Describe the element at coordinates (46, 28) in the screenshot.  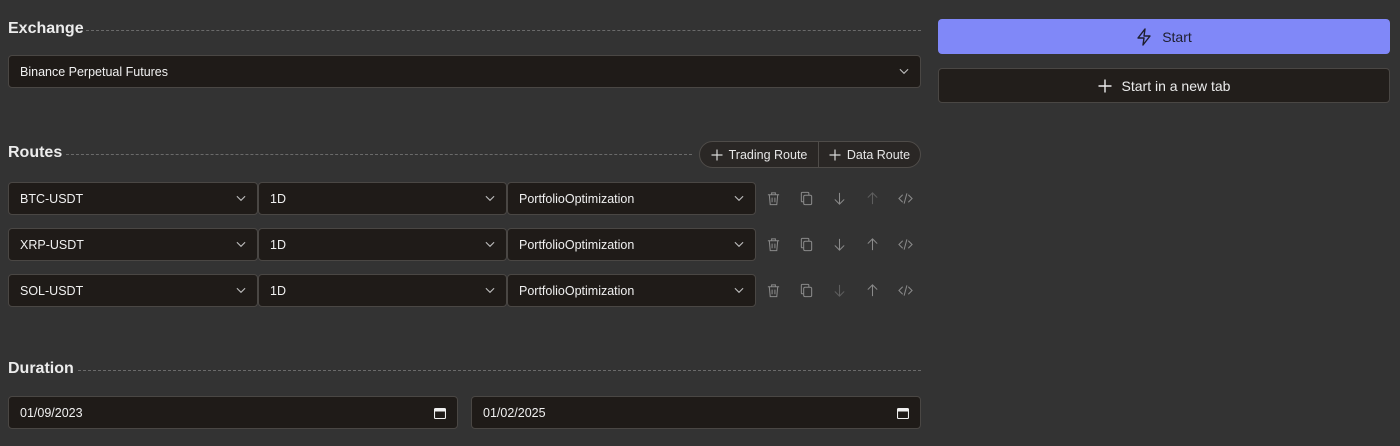
I see `exchange-title: Exchange` at that location.